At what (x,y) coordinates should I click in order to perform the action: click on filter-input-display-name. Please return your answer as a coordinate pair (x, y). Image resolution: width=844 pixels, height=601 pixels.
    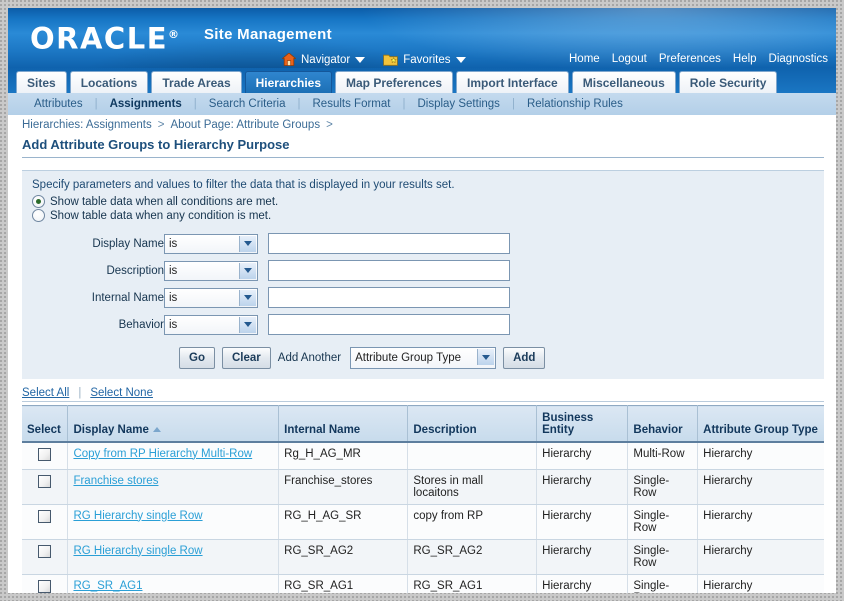
    Looking at the image, I should click on (389, 243).